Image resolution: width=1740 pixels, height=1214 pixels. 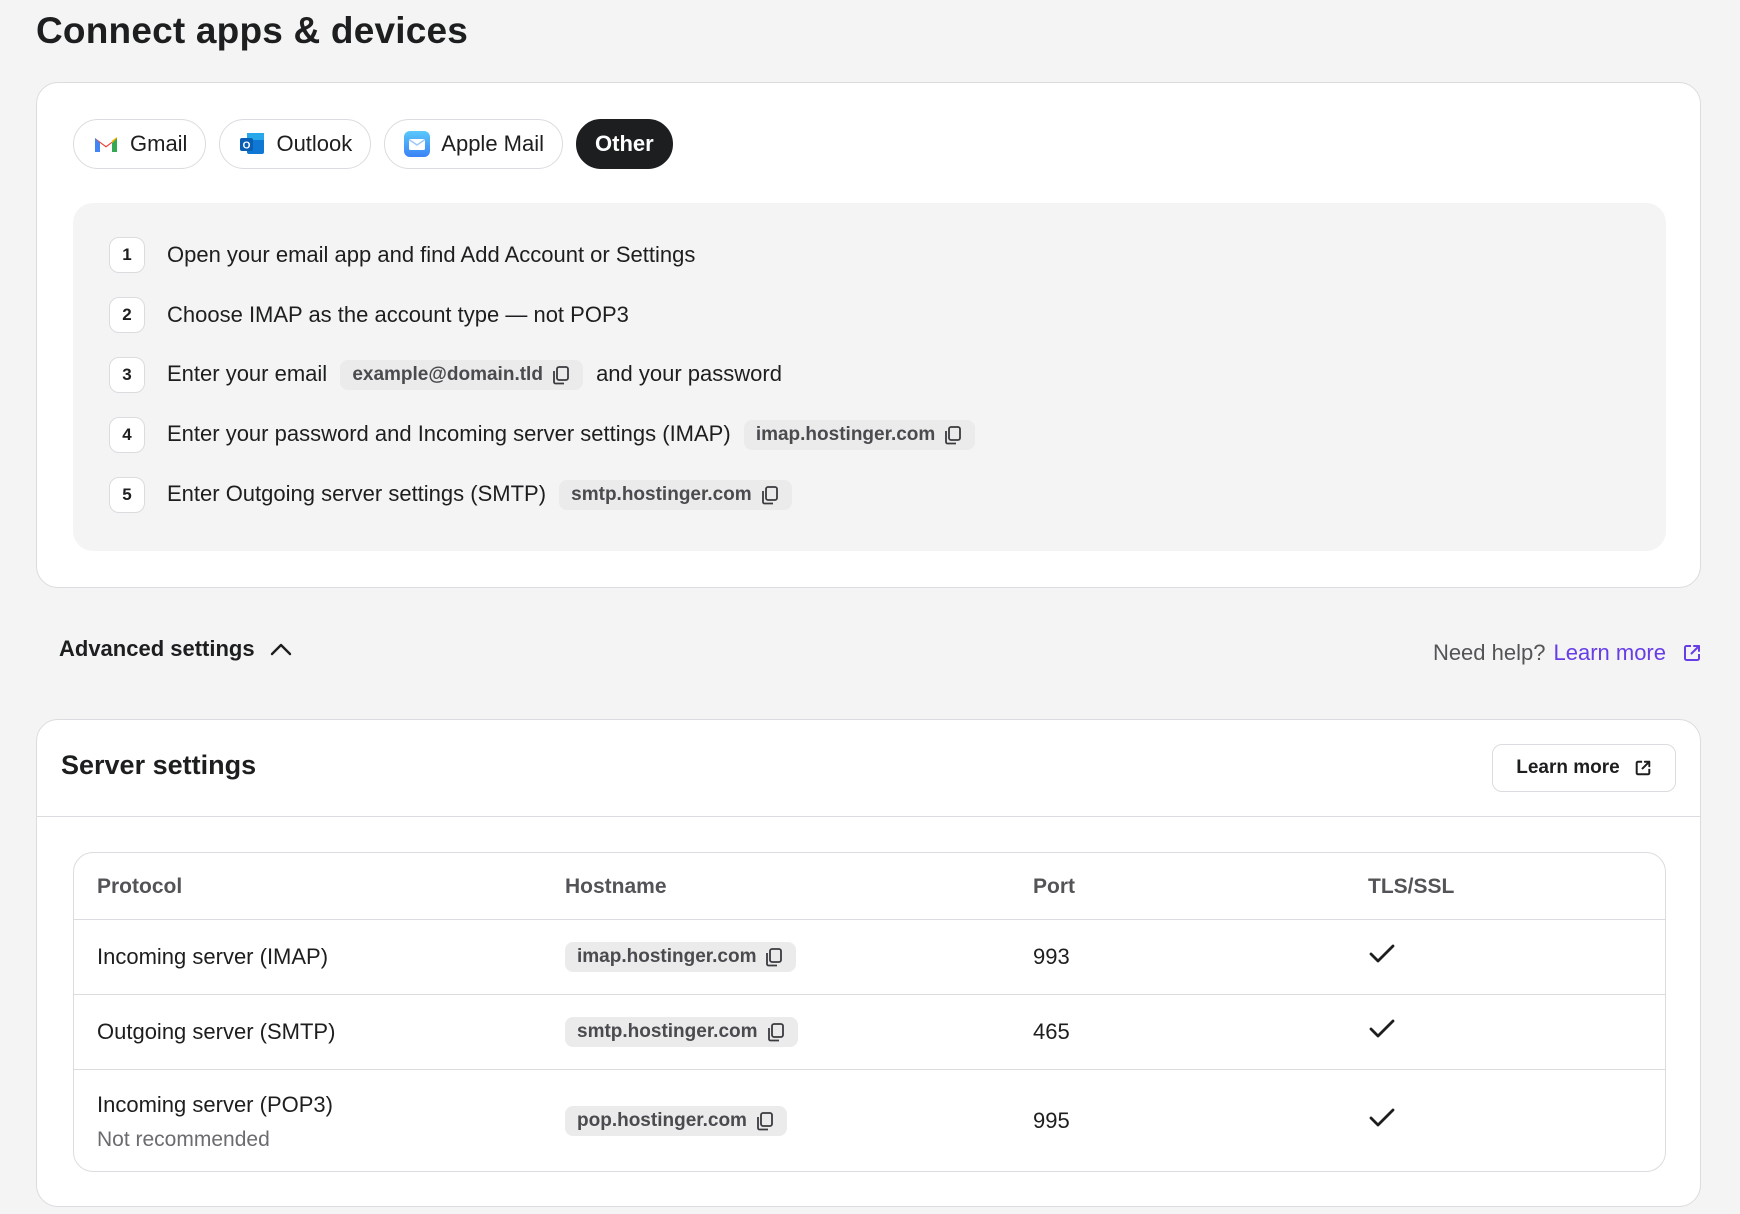 What do you see at coordinates (1051, 1120) in the screenshot?
I see `port-cell: 995` at bounding box center [1051, 1120].